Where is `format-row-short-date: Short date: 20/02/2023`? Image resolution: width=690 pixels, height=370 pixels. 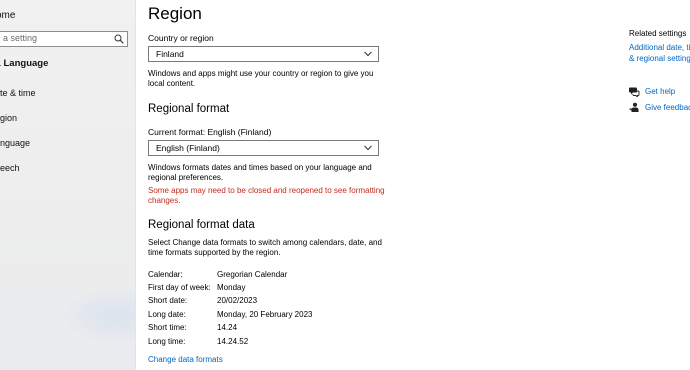
format-row-short-date: Short date: 20/02/2023 is located at coordinates (202, 300).